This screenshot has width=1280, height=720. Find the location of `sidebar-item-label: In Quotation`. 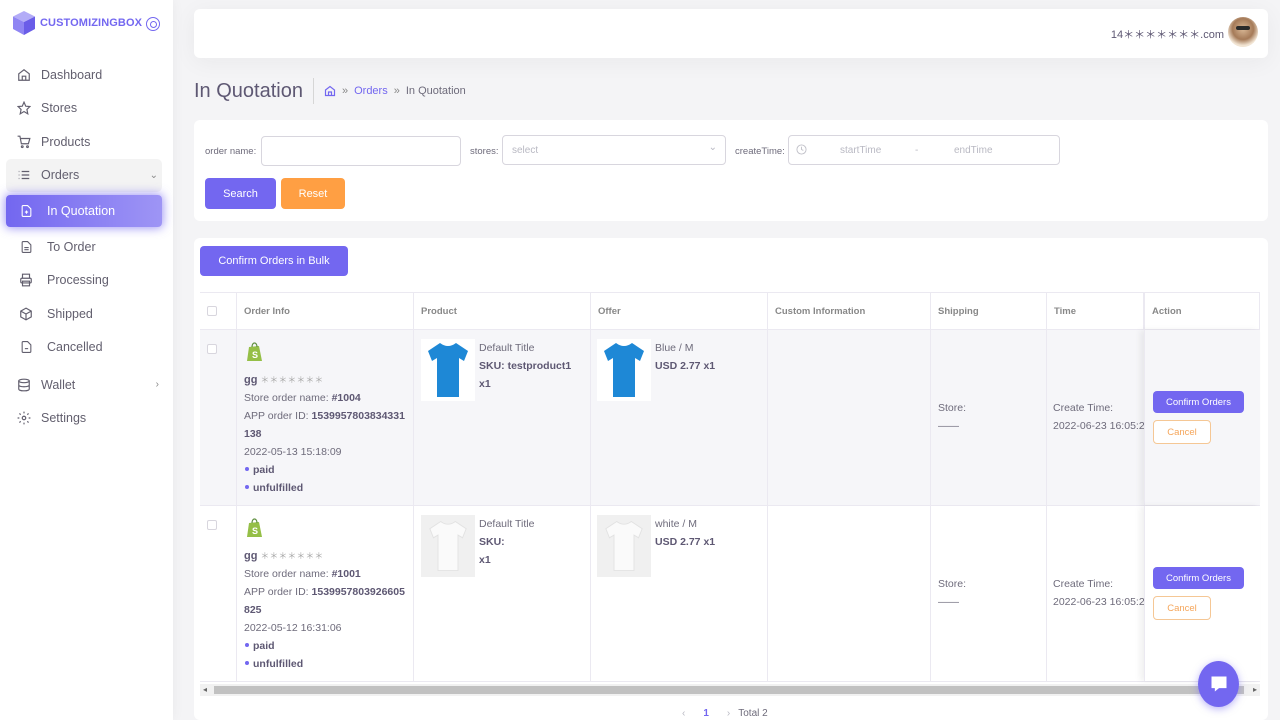

sidebar-item-label: In Quotation is located at coordinates (81, 211).